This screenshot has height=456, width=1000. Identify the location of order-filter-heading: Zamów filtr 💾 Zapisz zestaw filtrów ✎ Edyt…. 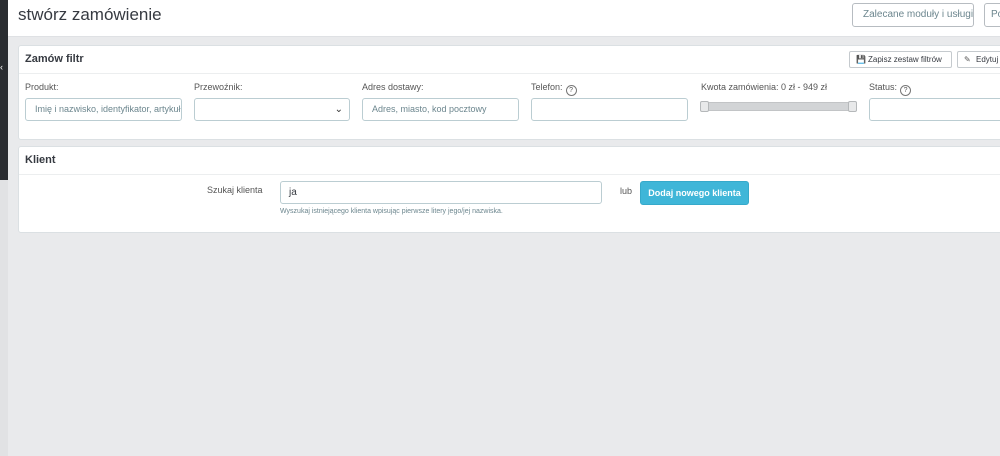
(509, 60).